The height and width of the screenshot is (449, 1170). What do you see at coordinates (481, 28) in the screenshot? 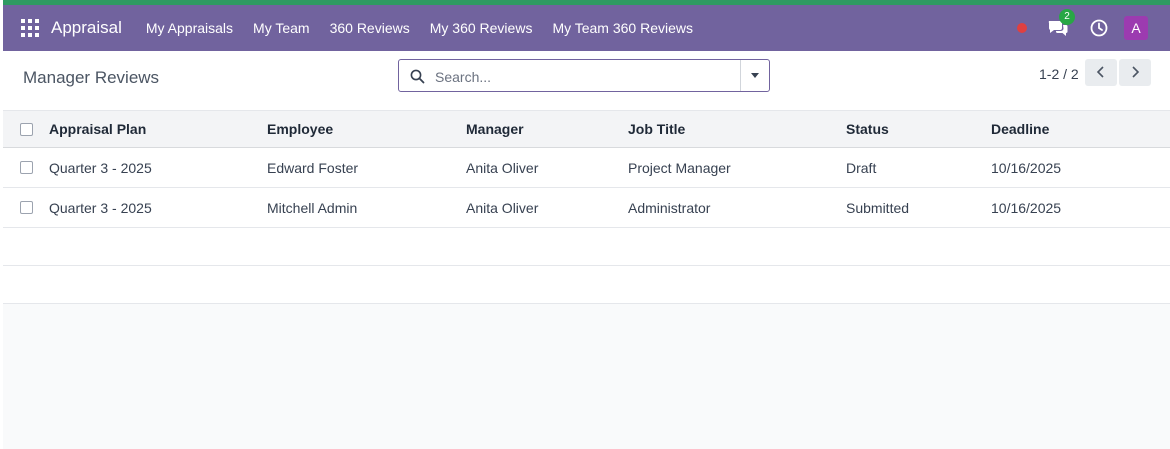
I see `menu-my-360-reviews: My 360 Reviews` at bounding box center [481, 28].